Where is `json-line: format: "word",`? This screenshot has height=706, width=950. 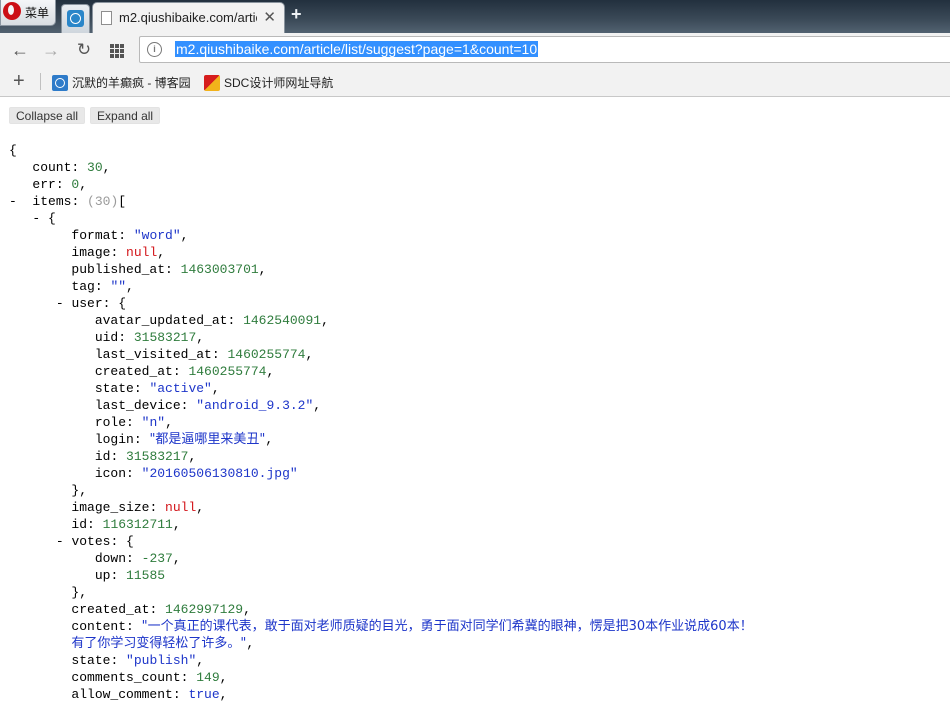 json-line: format: "word", is located at coordinates (130, 235).